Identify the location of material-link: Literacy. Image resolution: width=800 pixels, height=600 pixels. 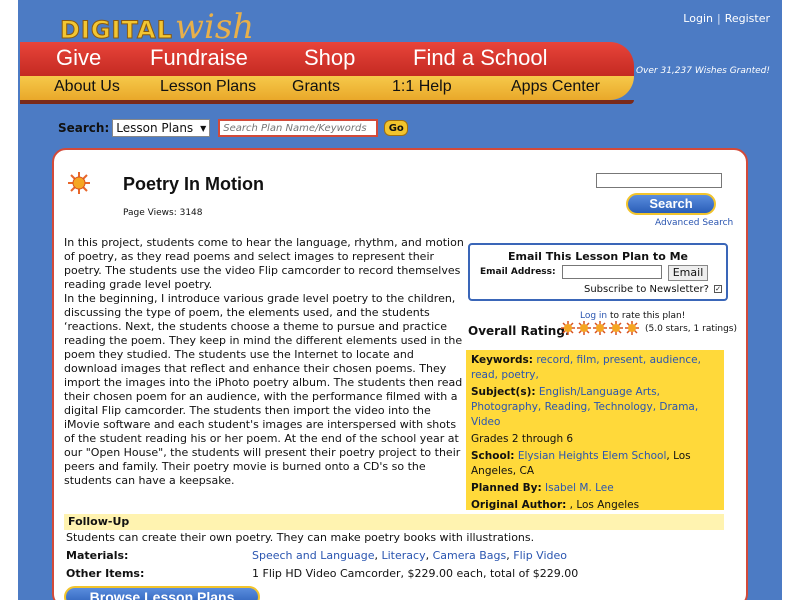
(404, 555).